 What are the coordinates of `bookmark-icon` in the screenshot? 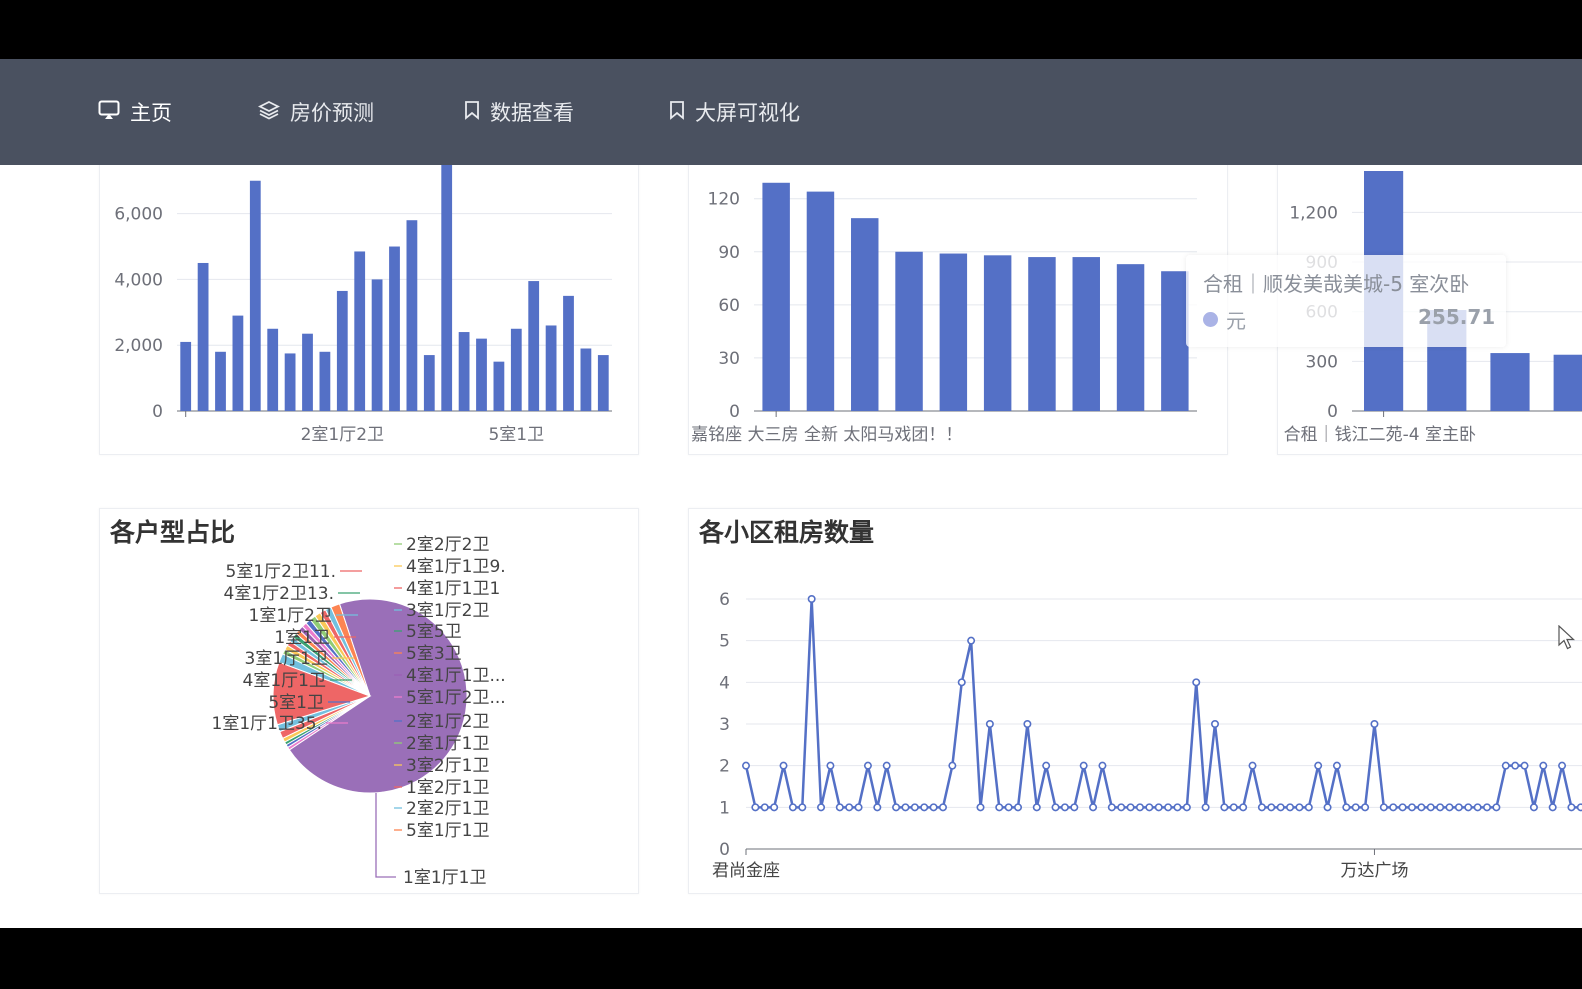 It's located at (472, 112).